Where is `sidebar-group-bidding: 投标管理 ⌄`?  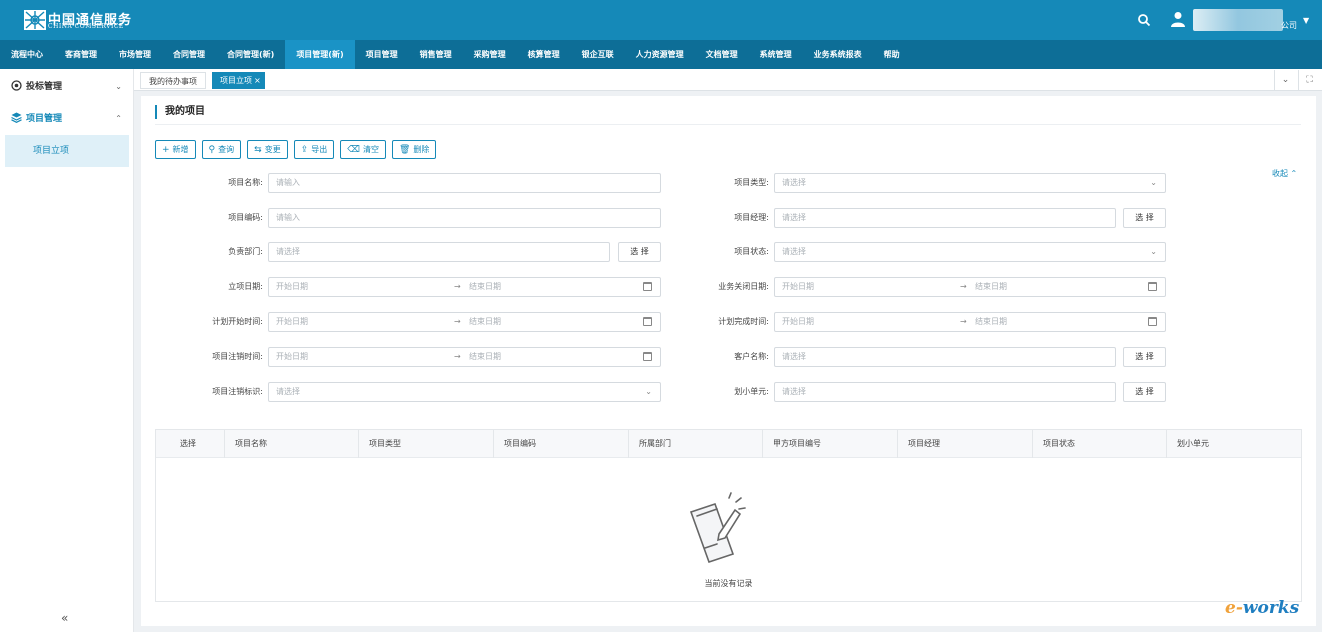
sidebar-group-bidding: 投标管理 ⌄ is located at coordinates (67, 87).